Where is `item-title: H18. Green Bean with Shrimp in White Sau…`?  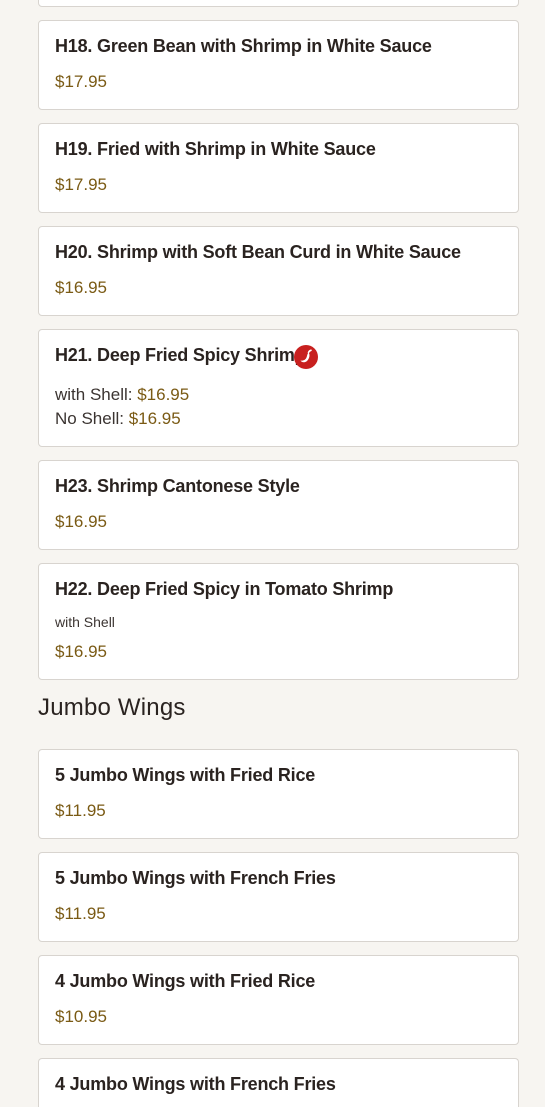
item-title: H18. Green Bean with Shrimp in White Sau… is located at coordinates (243, 46).